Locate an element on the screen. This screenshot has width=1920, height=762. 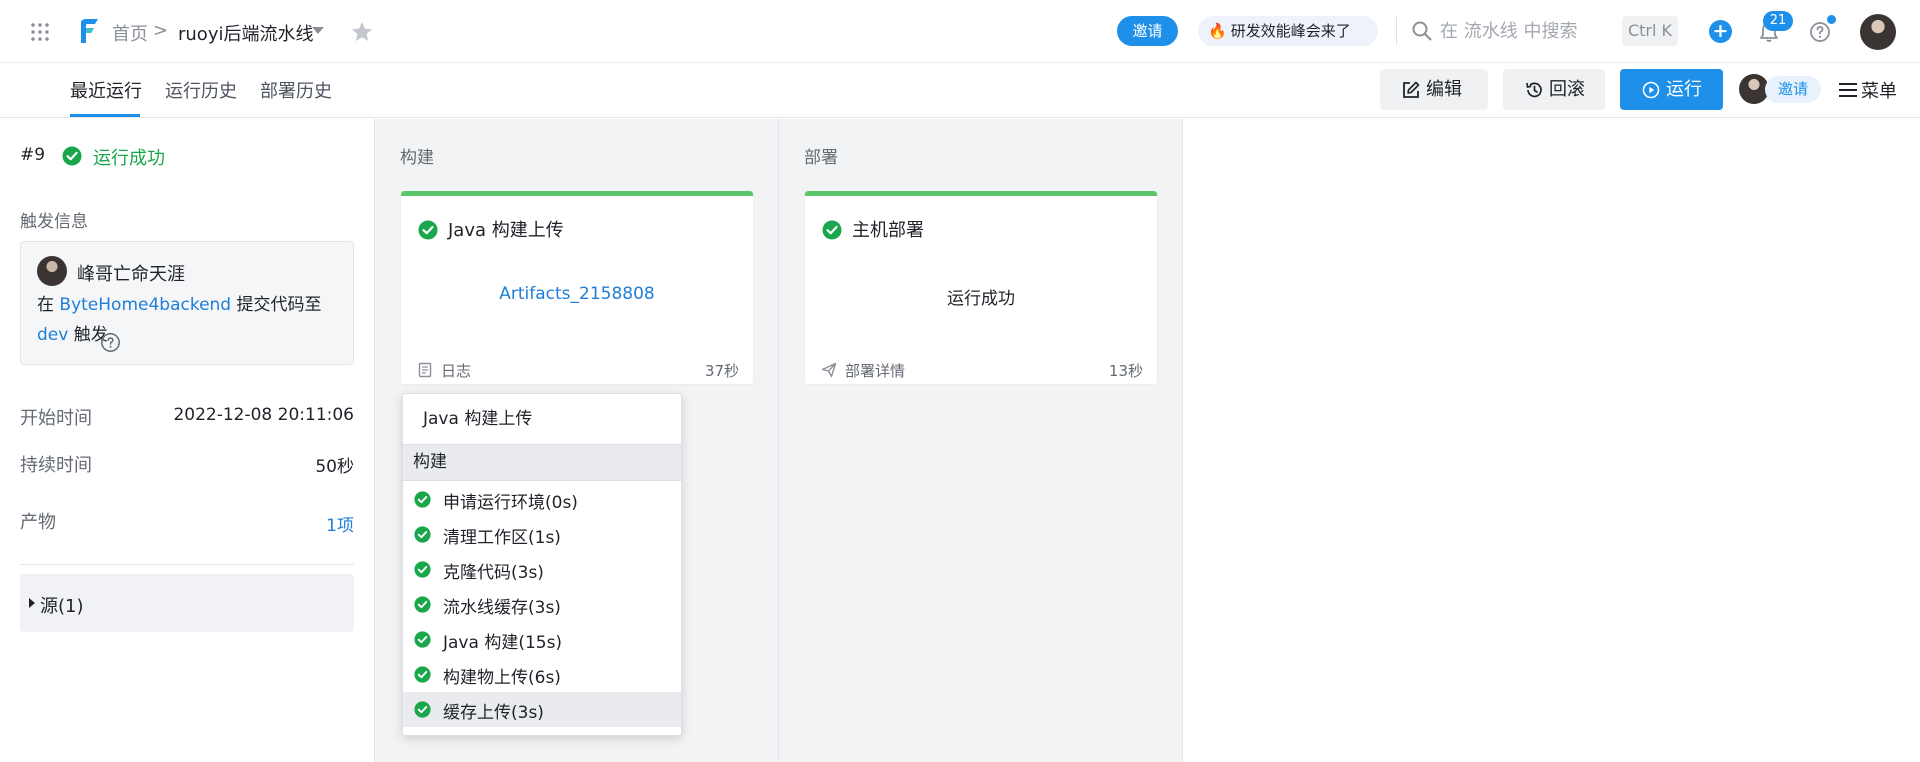
step-label: 构建物上传(6s) is located at coordinates (502, 678).